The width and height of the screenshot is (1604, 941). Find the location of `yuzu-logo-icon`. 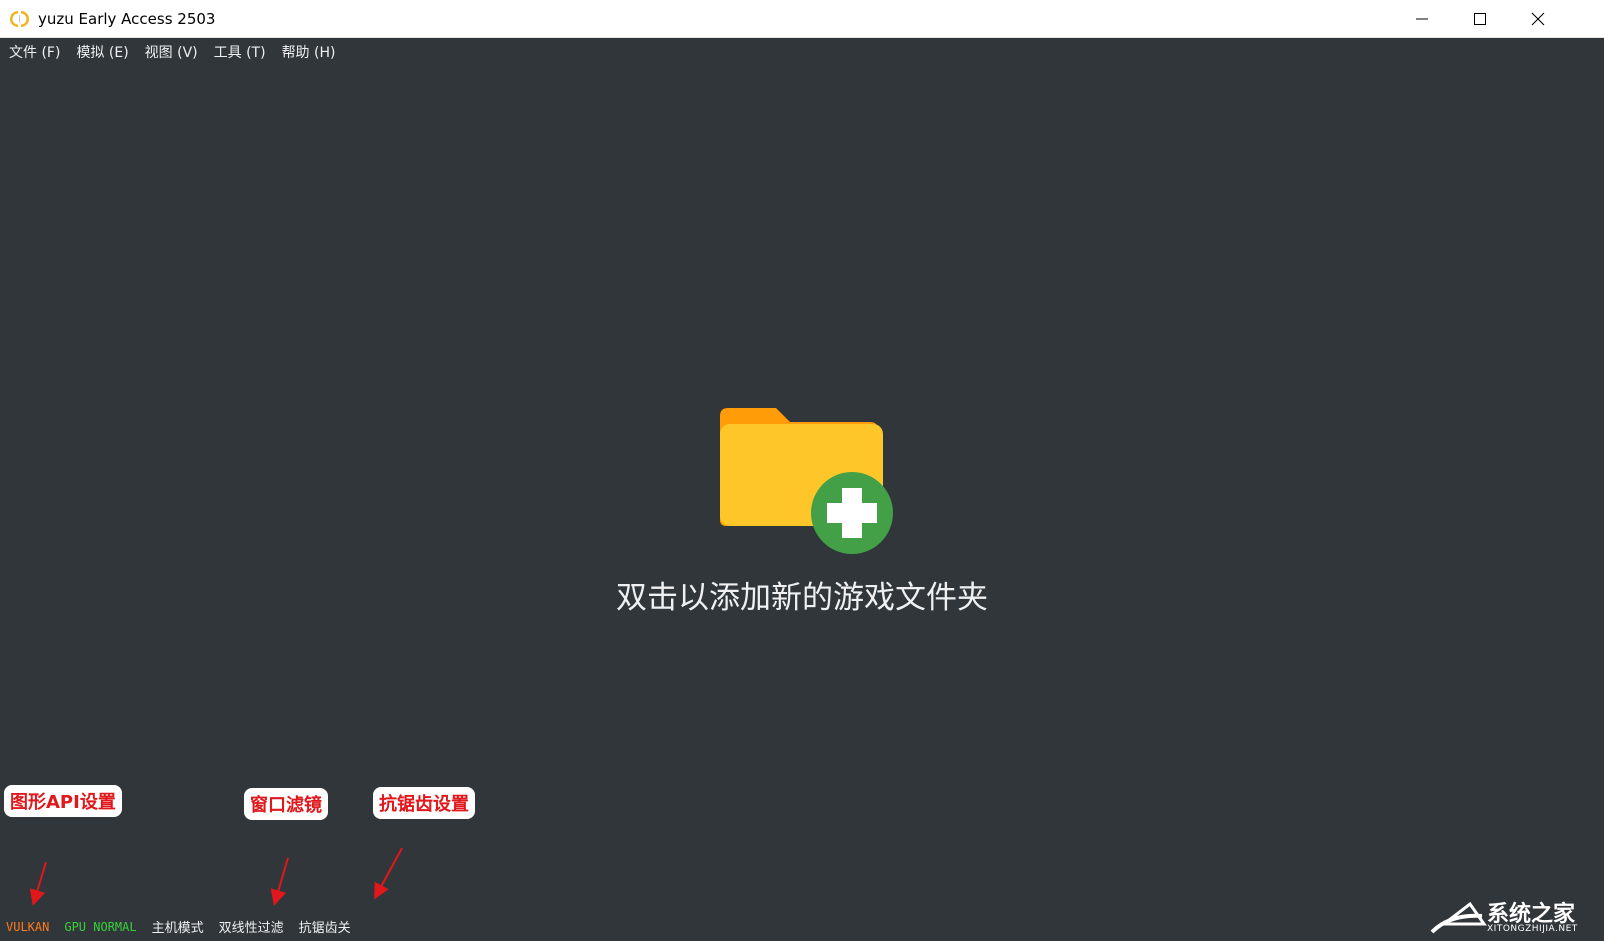

yuzu-logo-icon is located at coordinates (19, 19).